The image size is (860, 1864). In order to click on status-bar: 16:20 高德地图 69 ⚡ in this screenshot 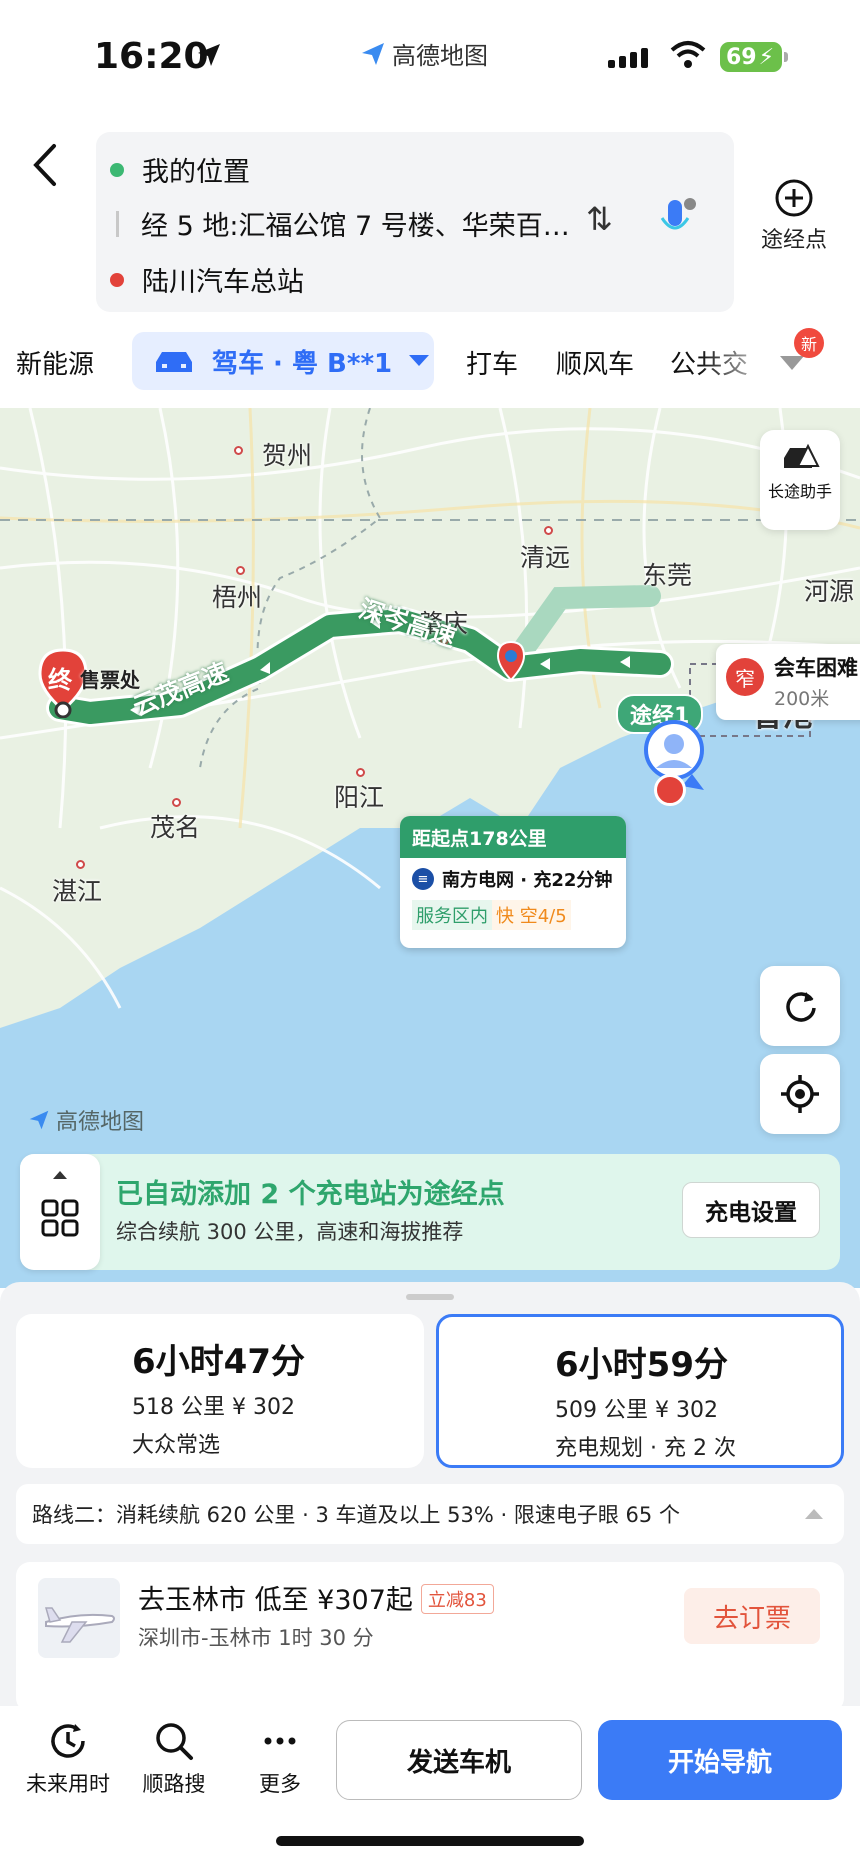, I will do `click(430, 55)`.